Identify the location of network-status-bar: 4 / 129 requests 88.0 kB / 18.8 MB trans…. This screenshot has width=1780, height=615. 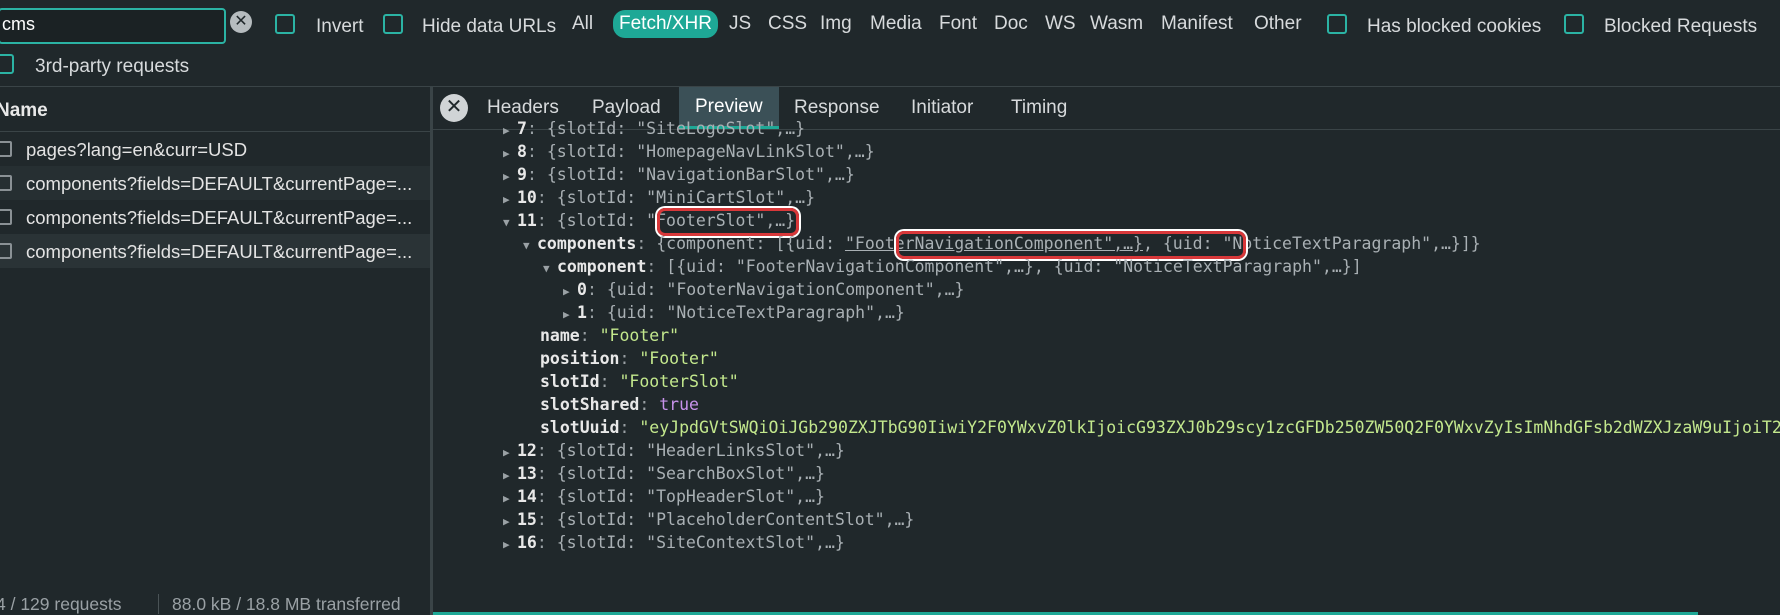
(215, 604).